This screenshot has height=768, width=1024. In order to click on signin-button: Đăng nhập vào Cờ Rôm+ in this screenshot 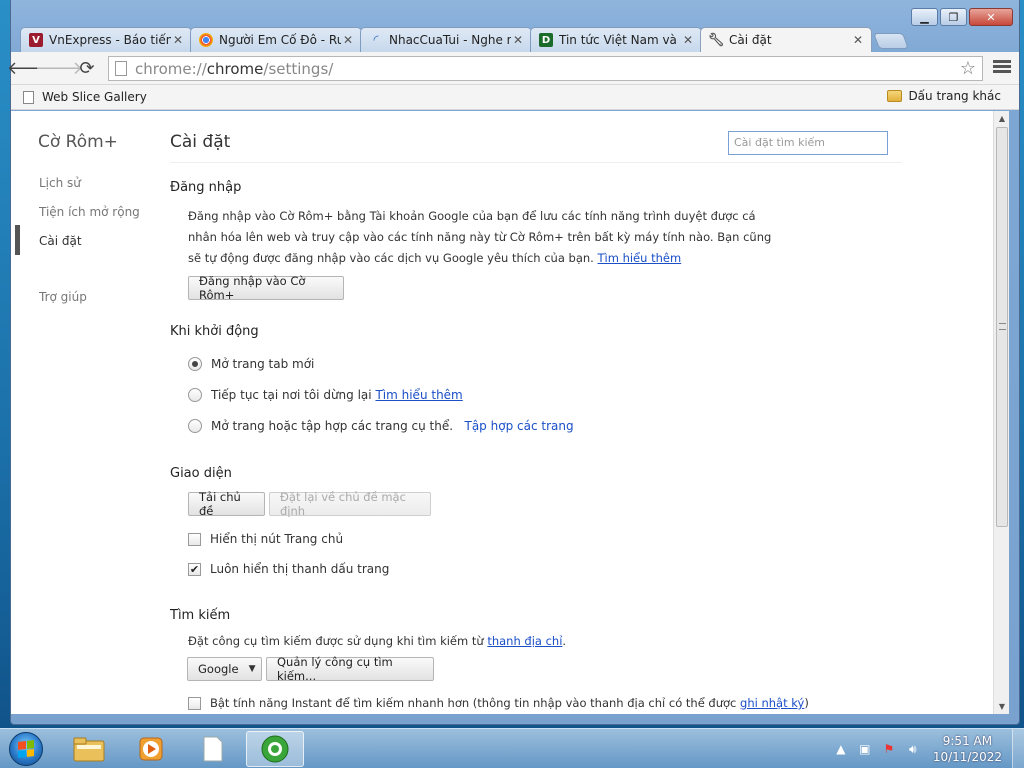, I will do `click(266, 288)`.